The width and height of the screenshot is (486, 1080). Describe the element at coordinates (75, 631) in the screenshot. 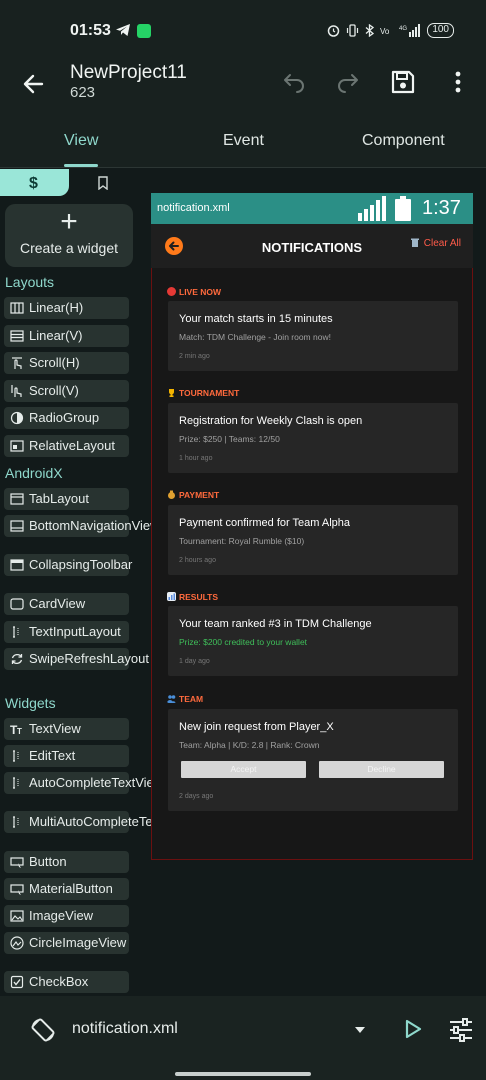

I see `palette-item-label: TextInputLayout` at that location.